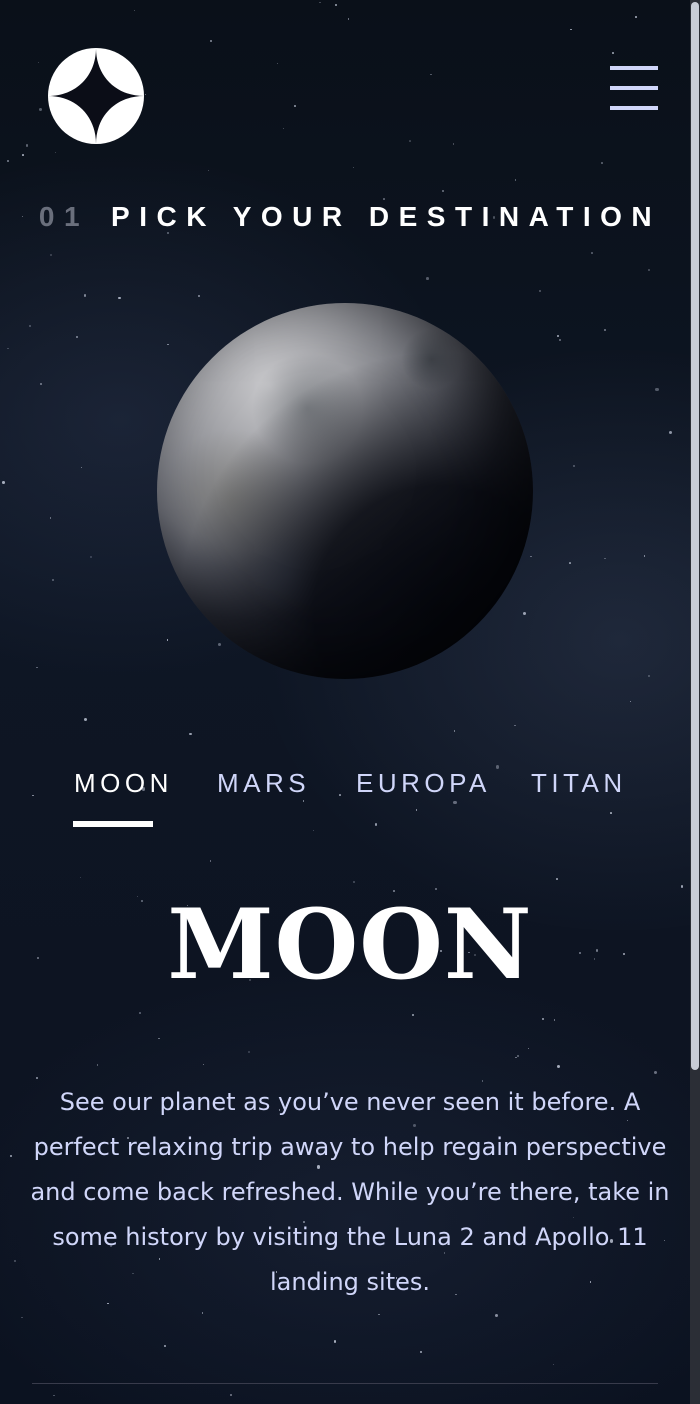 This screenshot has width=700, height=1404. Describe the element at coordinates (350, 797) in the screenshot. I see `destination-tabs: MOON MARS EUROPA TITAN` at that location.